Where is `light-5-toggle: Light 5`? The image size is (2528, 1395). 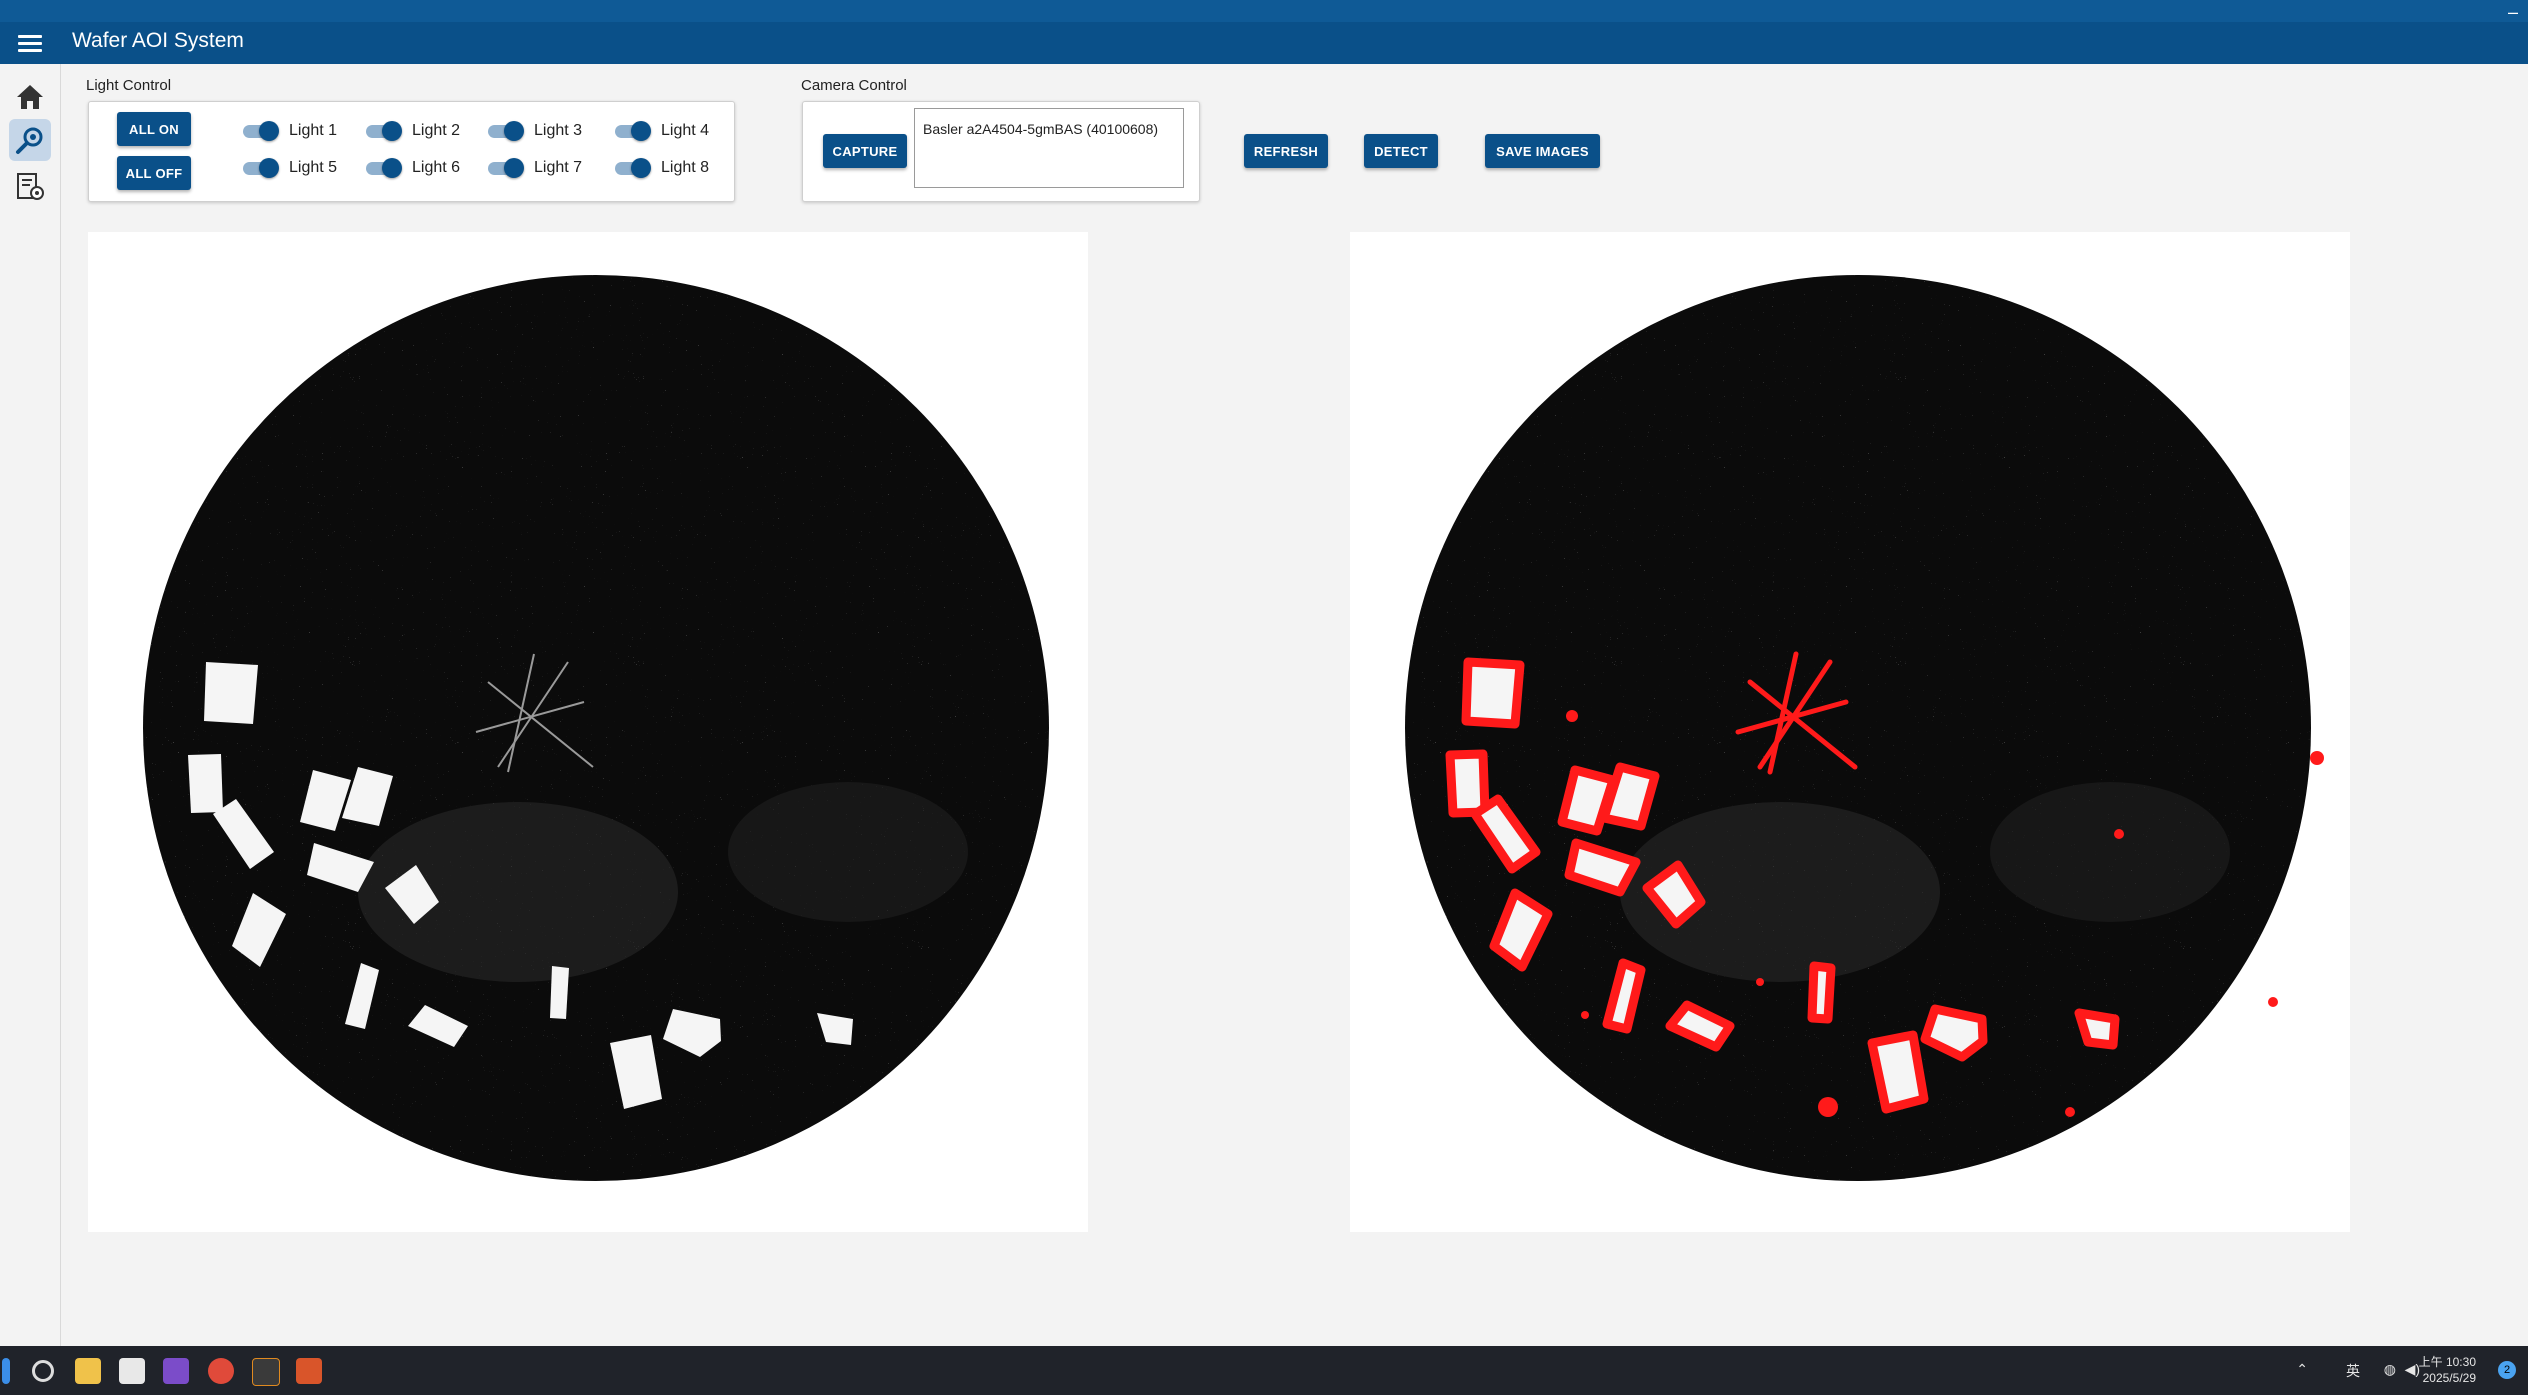 light-5-toggle: Light 5 is located at coordinates (289, 168).